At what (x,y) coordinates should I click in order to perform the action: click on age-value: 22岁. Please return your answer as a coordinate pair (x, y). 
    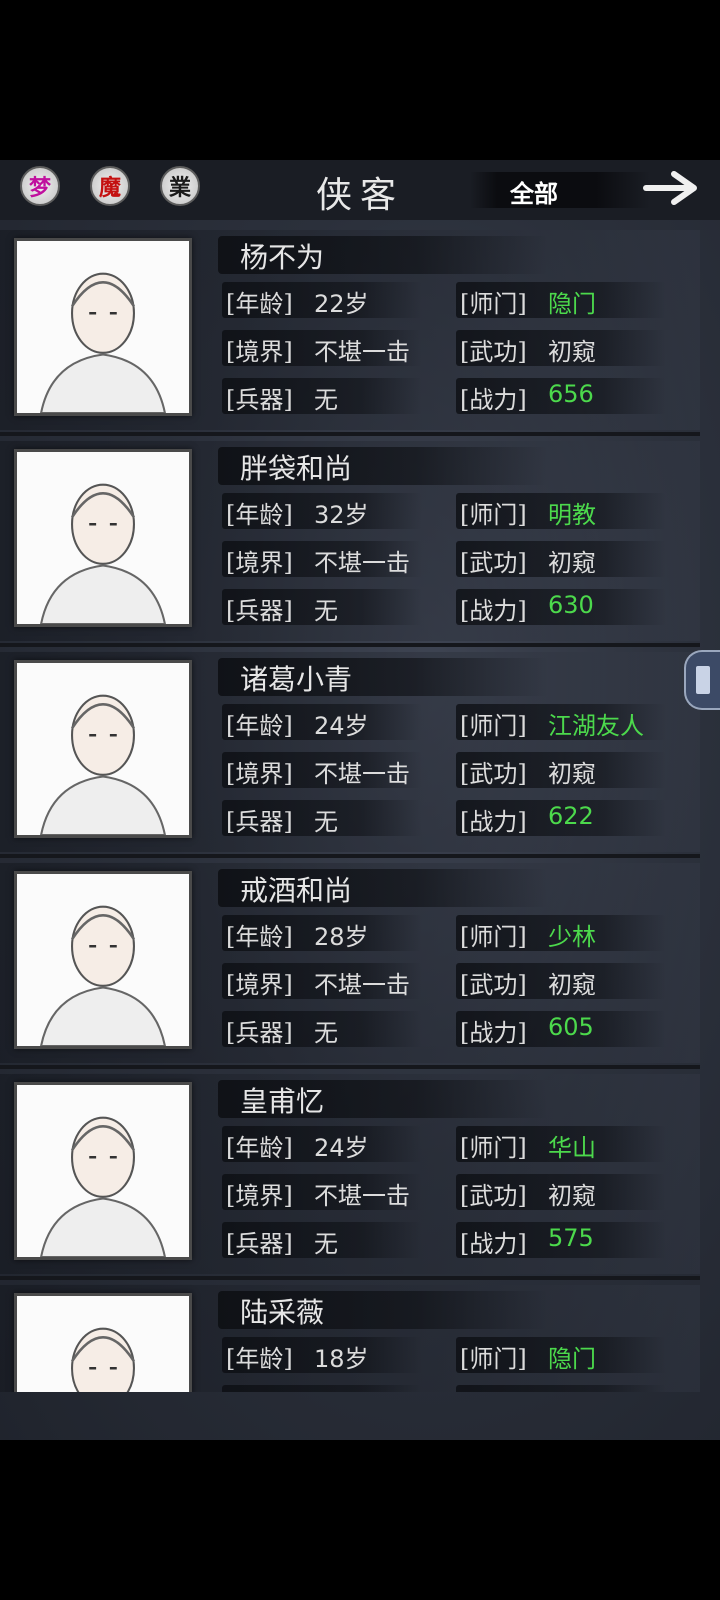
    Looking at the image, I should click on (341, 304).